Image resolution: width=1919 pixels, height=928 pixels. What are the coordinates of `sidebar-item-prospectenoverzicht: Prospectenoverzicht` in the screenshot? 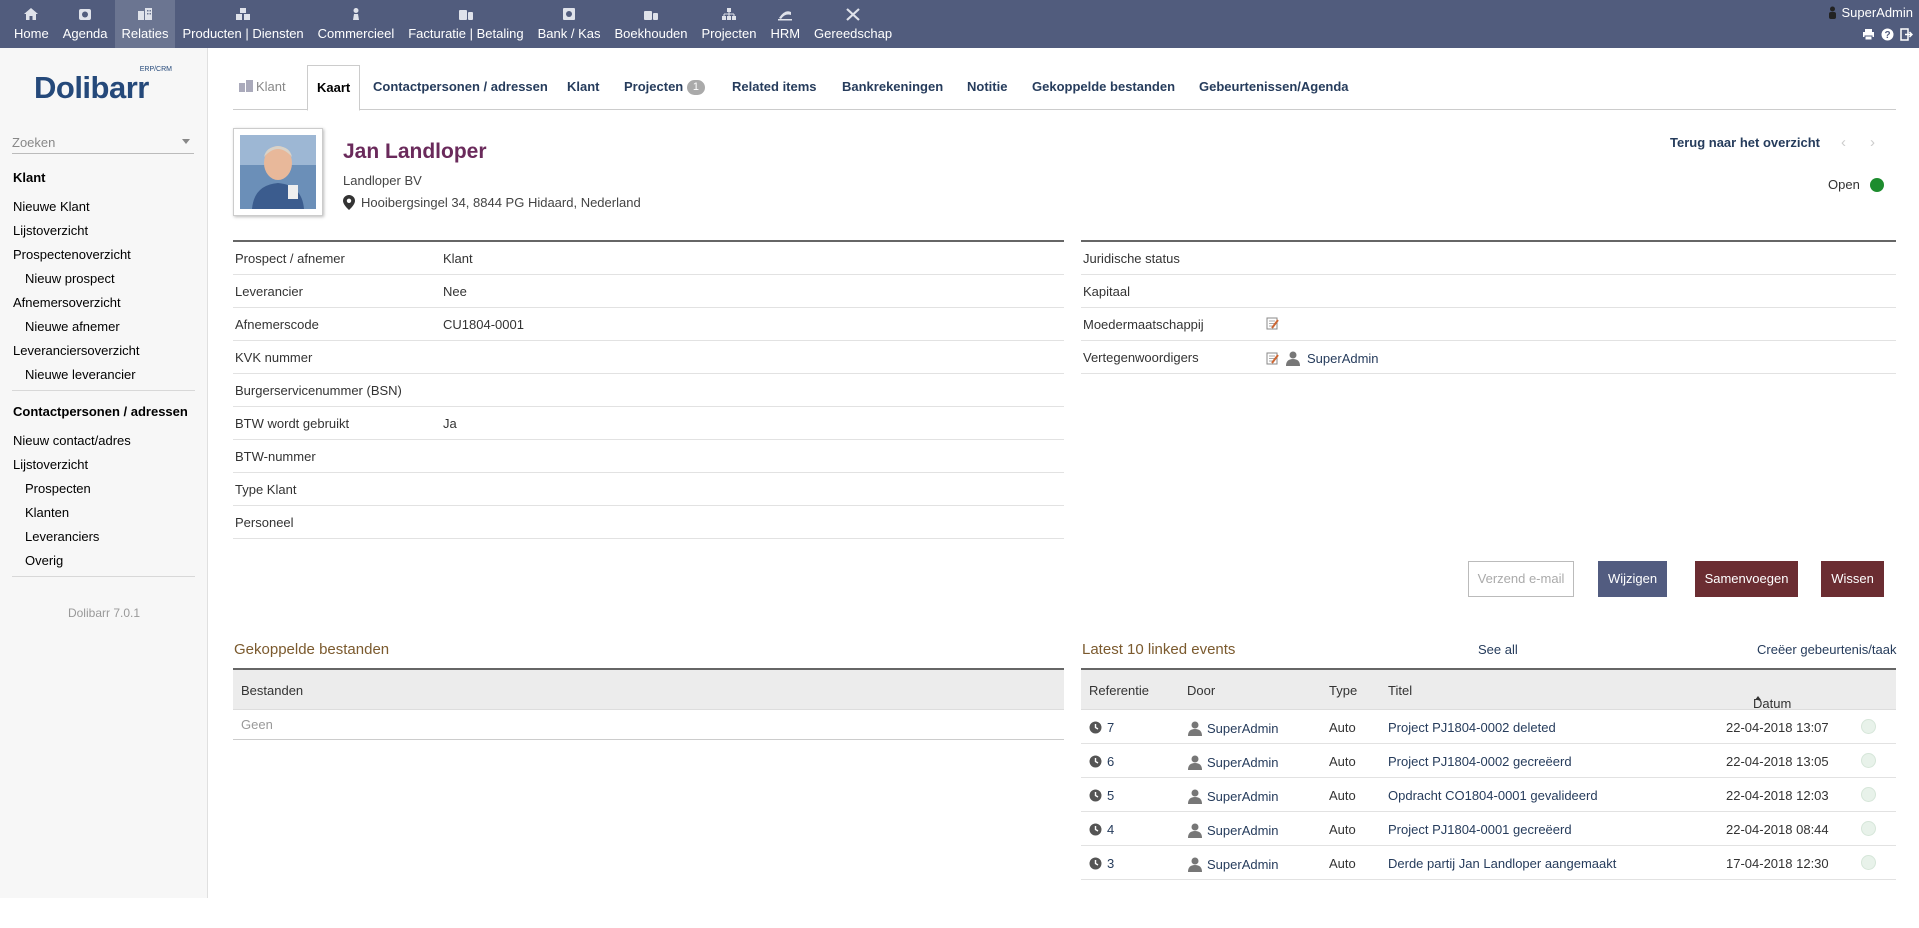 It's located at (104, 255).